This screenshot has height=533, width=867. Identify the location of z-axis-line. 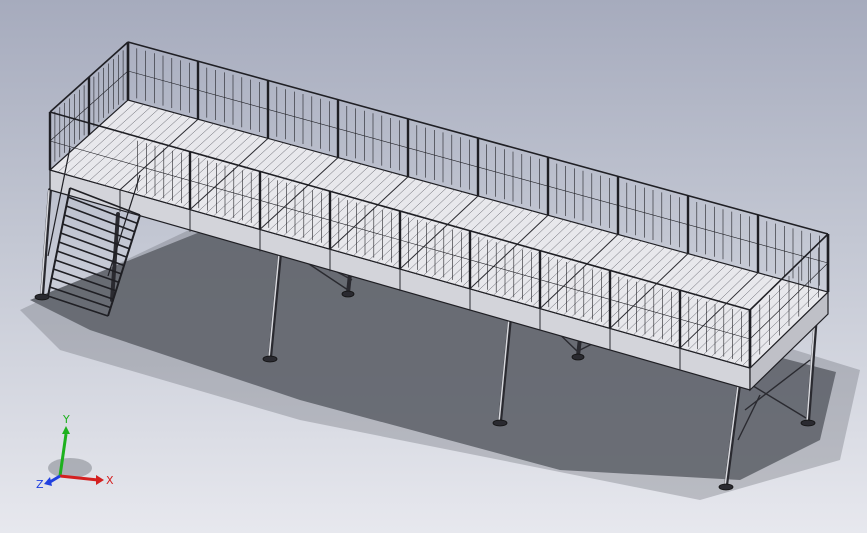
(55, 479).